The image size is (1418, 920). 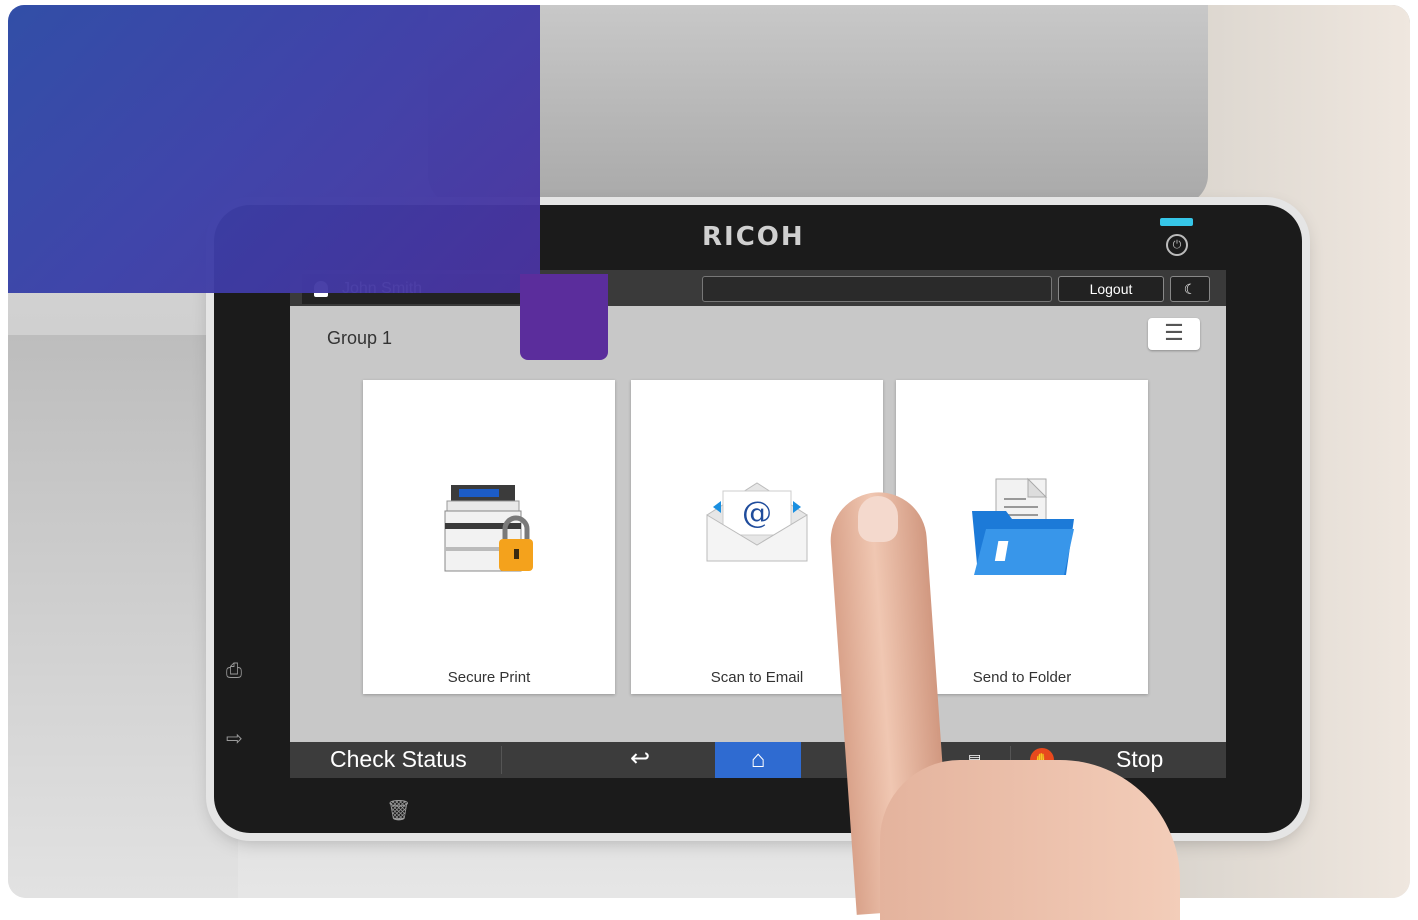 What do you see at coordinates (753, 237) in the screenshot?
I see `brand-logo: RICOH` at bounding box center [753, 237].